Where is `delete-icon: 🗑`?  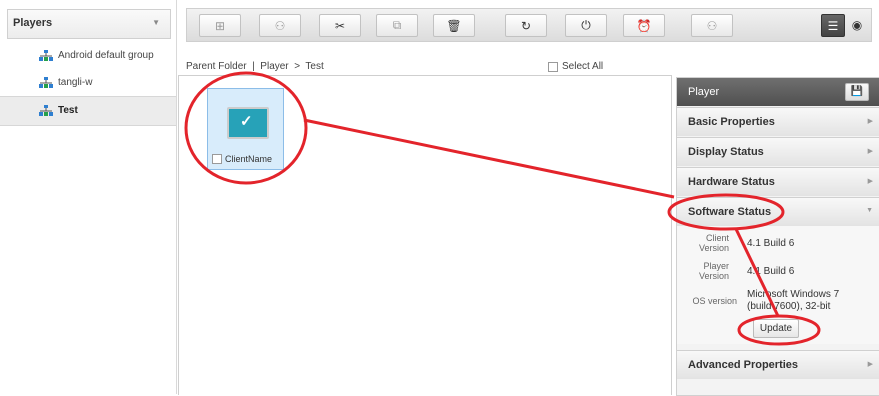
delete-icon: 🗑 is located at coordinates (454, 25).